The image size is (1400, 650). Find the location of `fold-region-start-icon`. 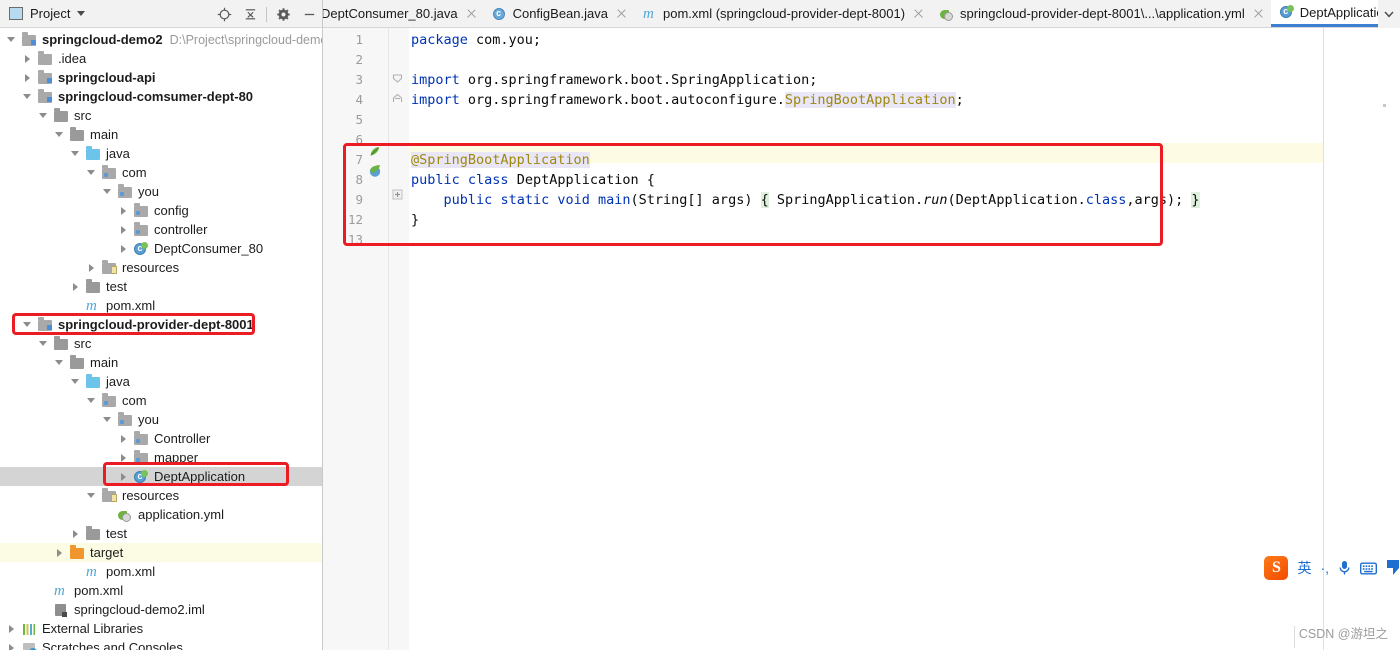

fold-region-start-icon is located at coordinates (397, 80).